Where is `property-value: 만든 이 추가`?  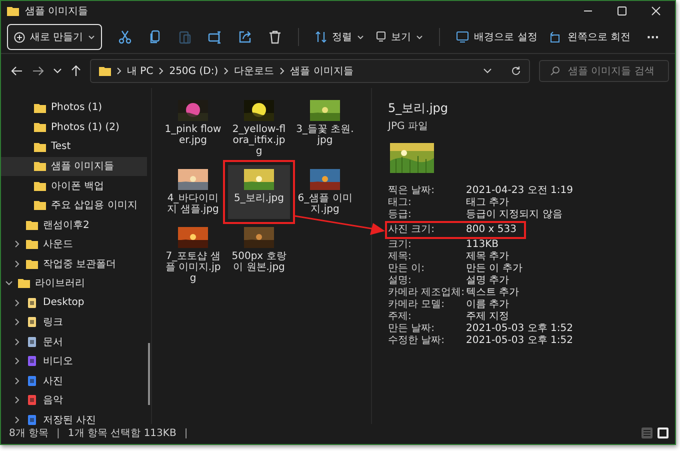
property-value: 만든 이 추가 is located at coordinates (494, 269).